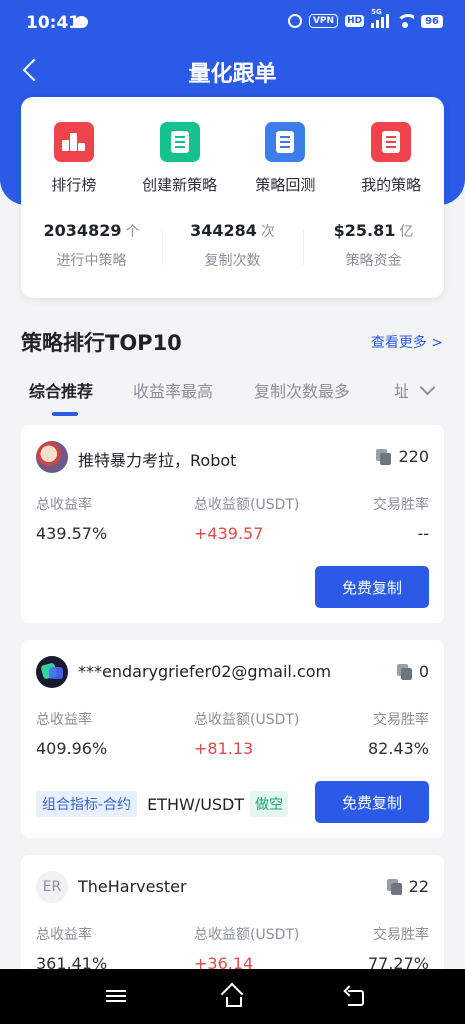 Image resolution: width=465 pixels, height=1024 pixels. What do you see at coordinates (302, 390) in the screenshot?
I see `tab-most-copied: 复制次数最多` at bounding box center [302, 390].